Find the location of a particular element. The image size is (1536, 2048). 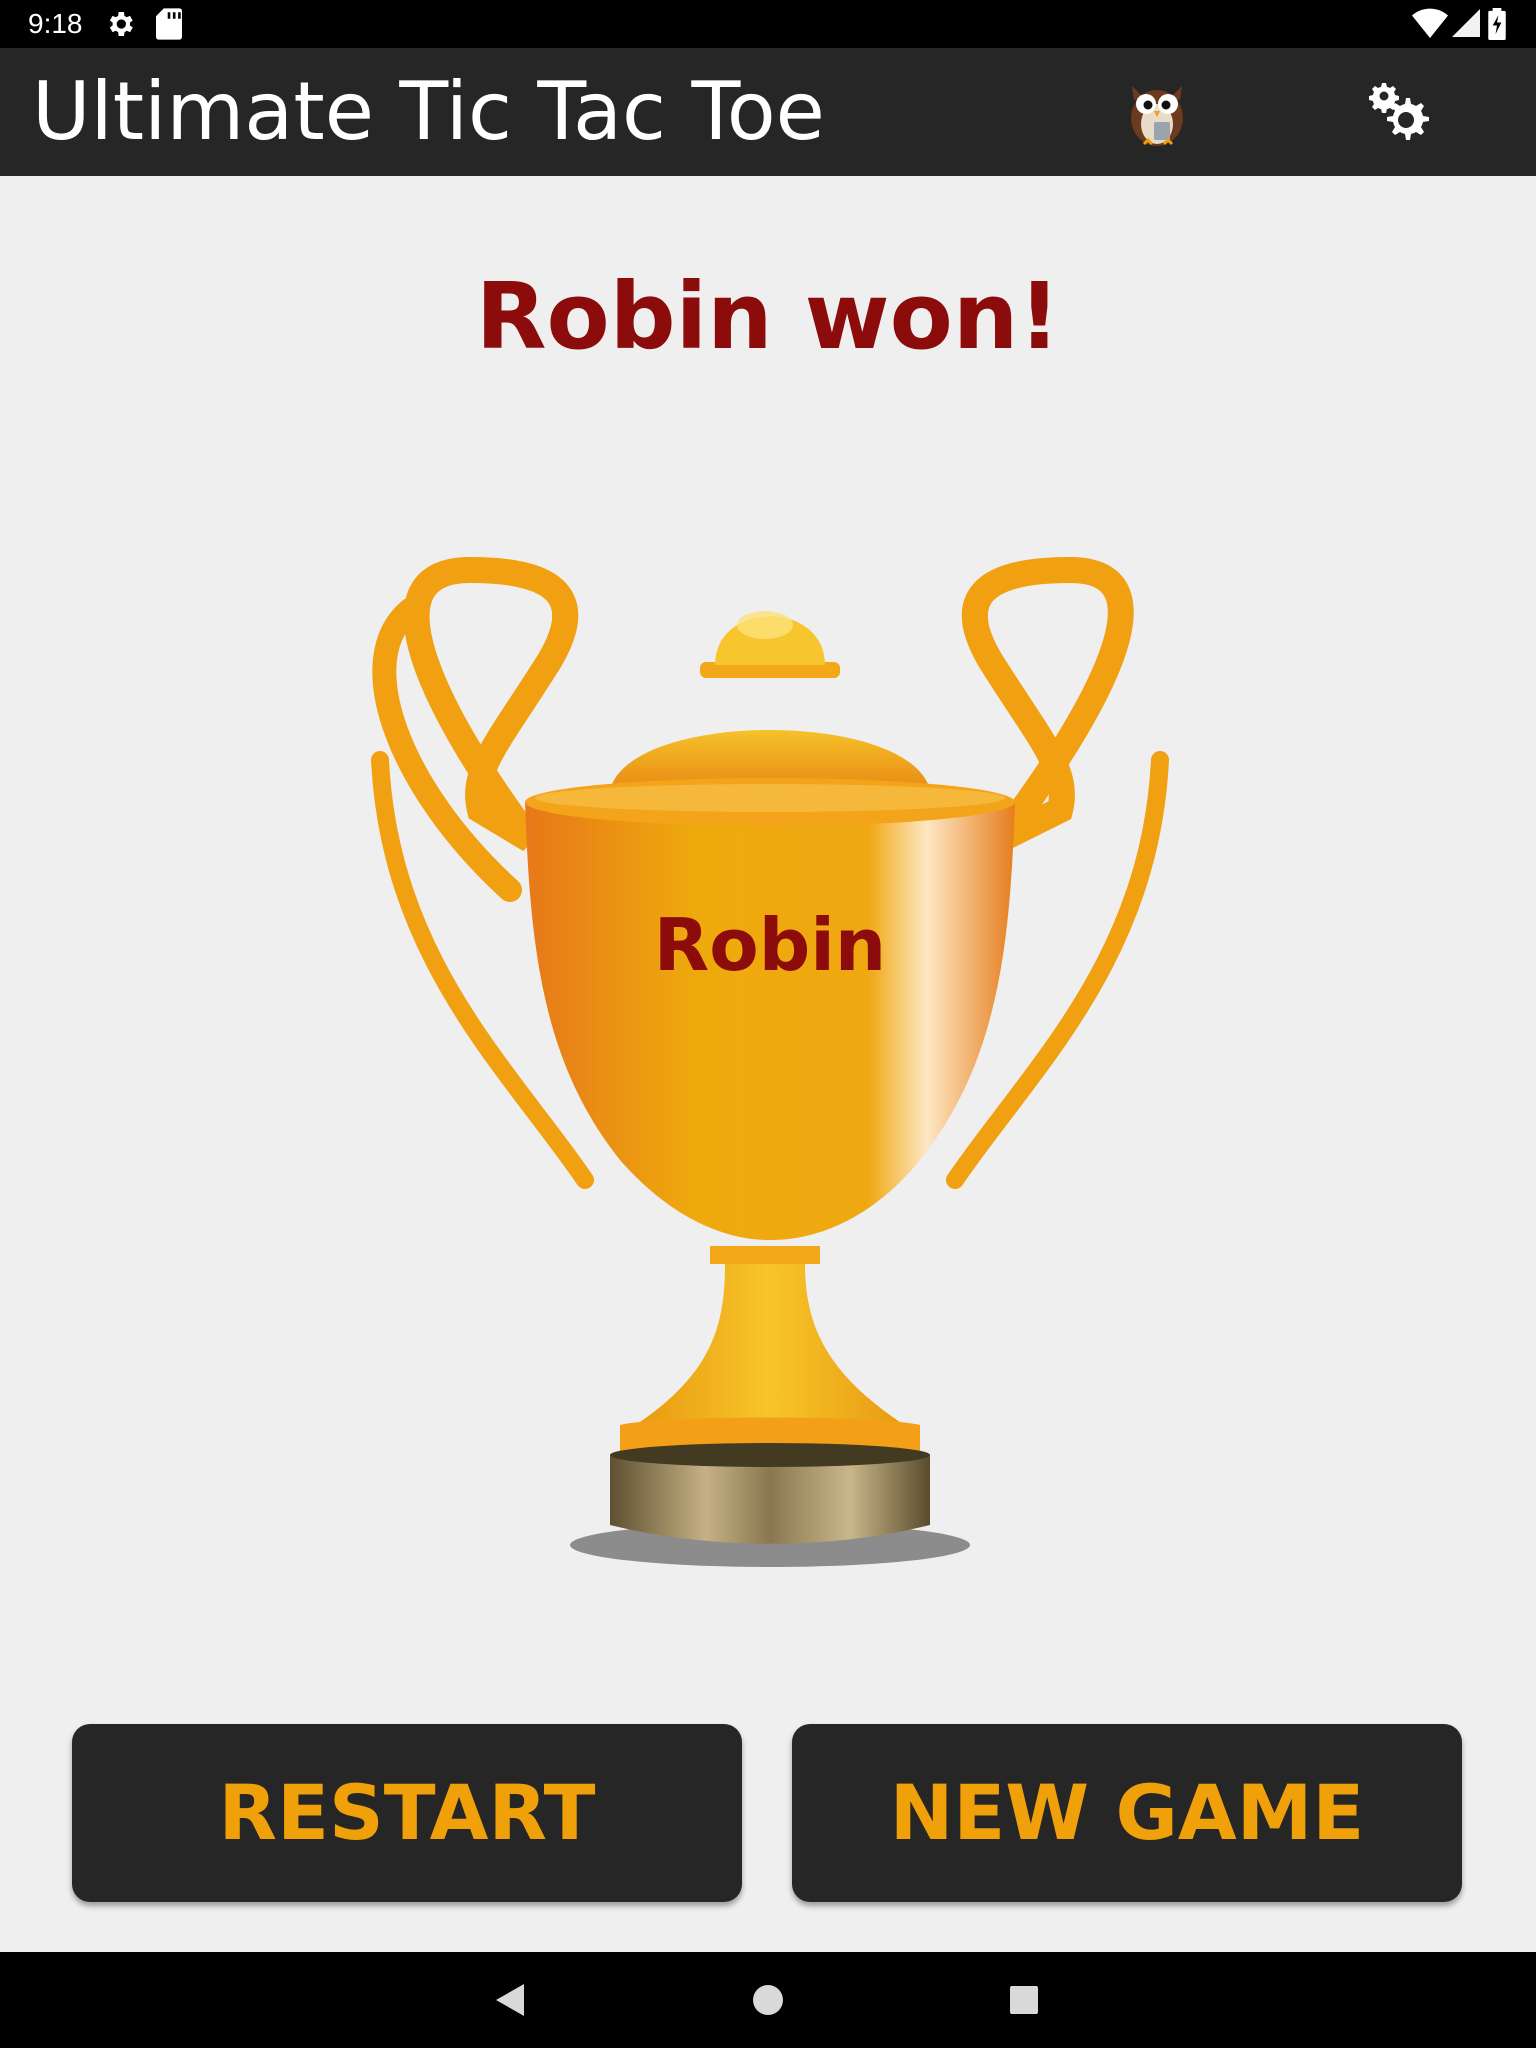

restart-button: RESTART is located at coordinates (407, 1813).